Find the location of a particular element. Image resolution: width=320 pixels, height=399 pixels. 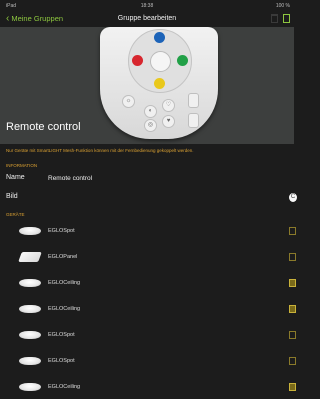

color-ring is located at coordinates (160, 61).